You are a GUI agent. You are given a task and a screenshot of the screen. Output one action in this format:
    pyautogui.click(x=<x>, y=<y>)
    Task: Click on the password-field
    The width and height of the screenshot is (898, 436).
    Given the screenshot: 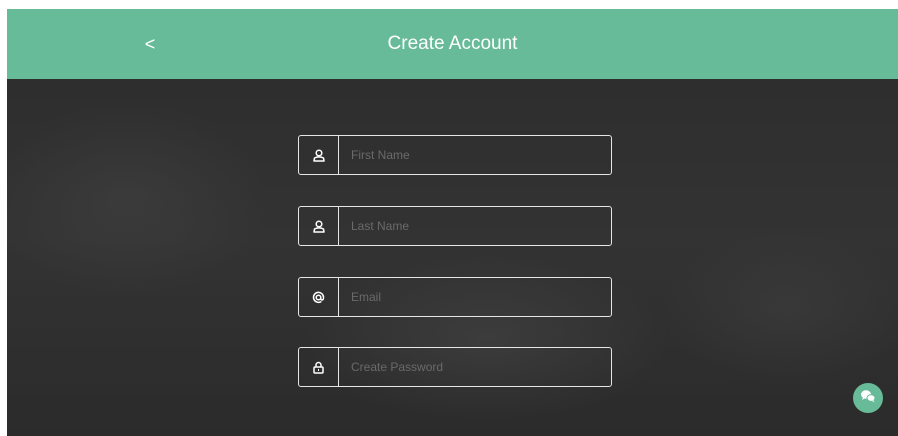 What is the action you would take?
    pyautogui.click(x=455, y=367)
    